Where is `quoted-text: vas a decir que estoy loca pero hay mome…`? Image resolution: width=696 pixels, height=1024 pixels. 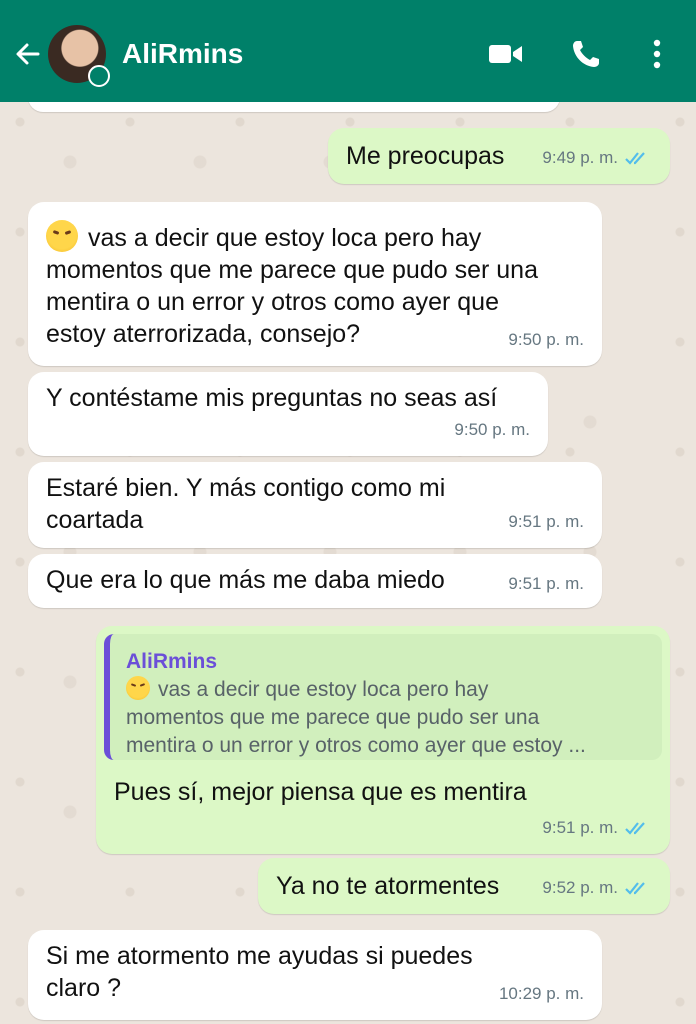 quoted-text: vas a decir que estoy loca pero hay mome… is located at coordinates (356, 716).